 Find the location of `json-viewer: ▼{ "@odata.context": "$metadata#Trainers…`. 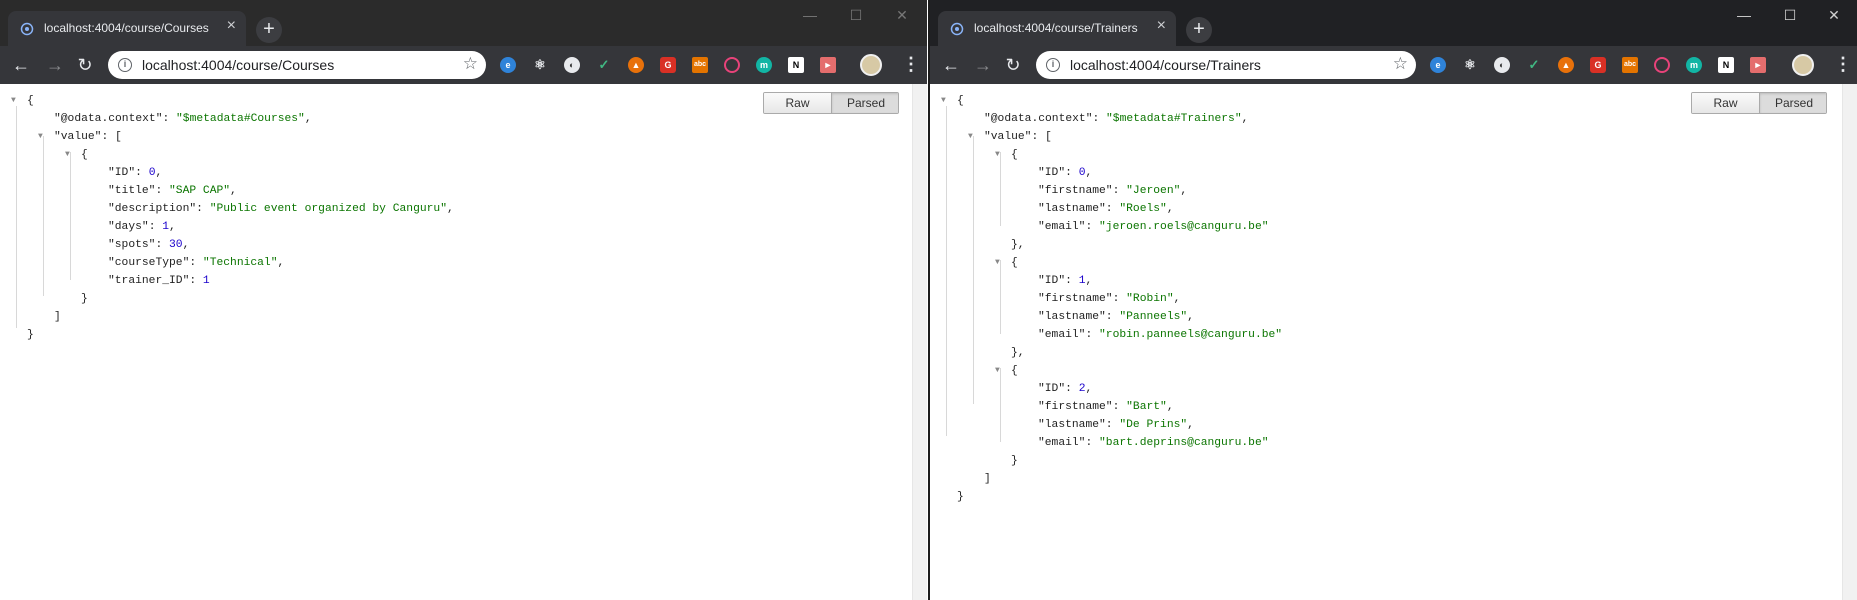

json-viewer: ▼{ "@odata.context": "$metadata#Trainers… is located at coordinates (1112, 299).